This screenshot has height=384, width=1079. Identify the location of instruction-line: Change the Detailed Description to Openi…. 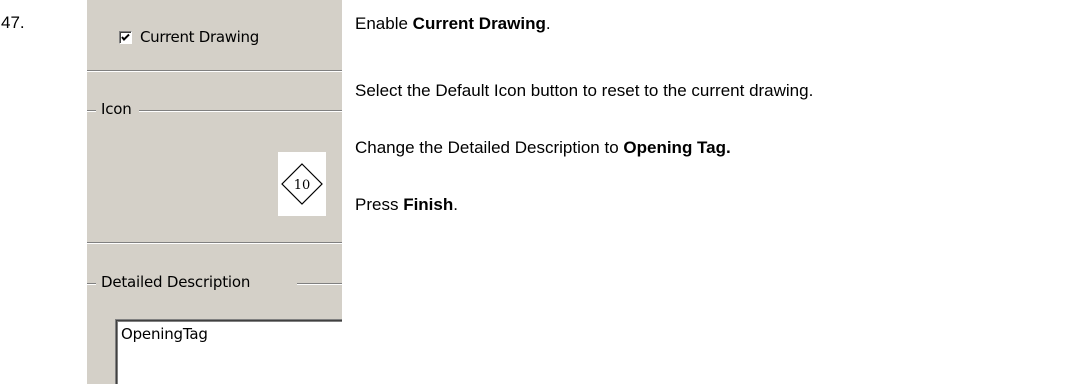
(543, 147).